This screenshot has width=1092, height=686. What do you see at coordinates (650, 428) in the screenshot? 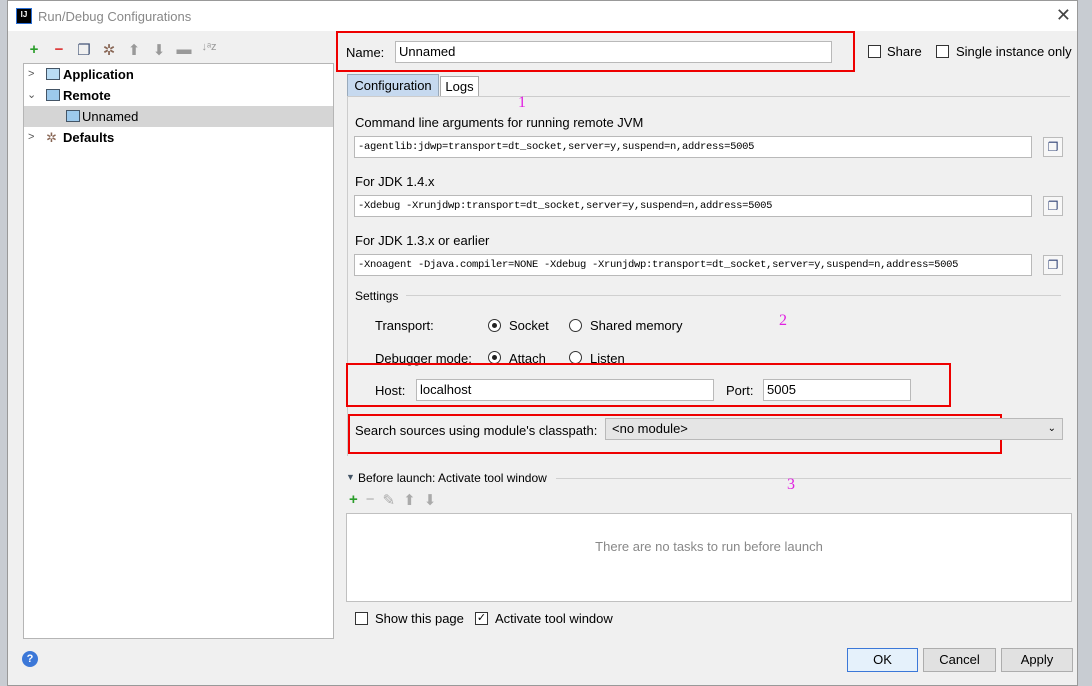
I see `module-selected: <no module>` at bounding box center [650, 428].